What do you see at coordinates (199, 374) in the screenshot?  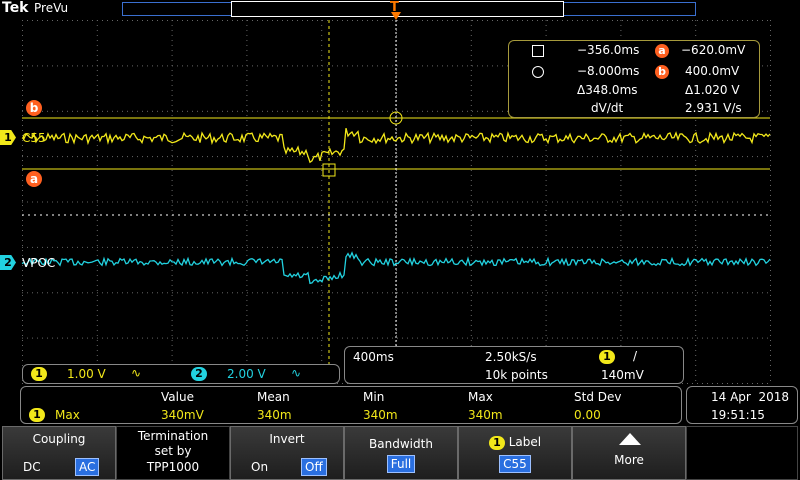 I see `ch2-scale-badge: 2` at bounding box center [199, 374].